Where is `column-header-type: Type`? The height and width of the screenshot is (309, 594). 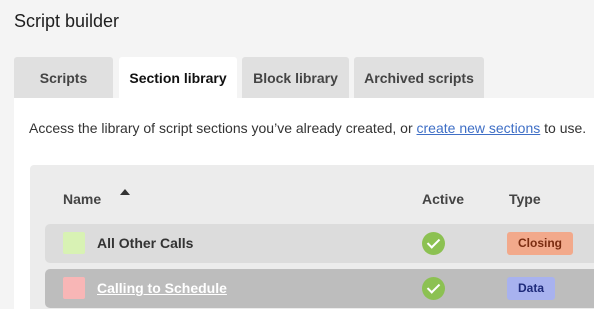 column-header-type: Type is located at coordinates (525, 199).